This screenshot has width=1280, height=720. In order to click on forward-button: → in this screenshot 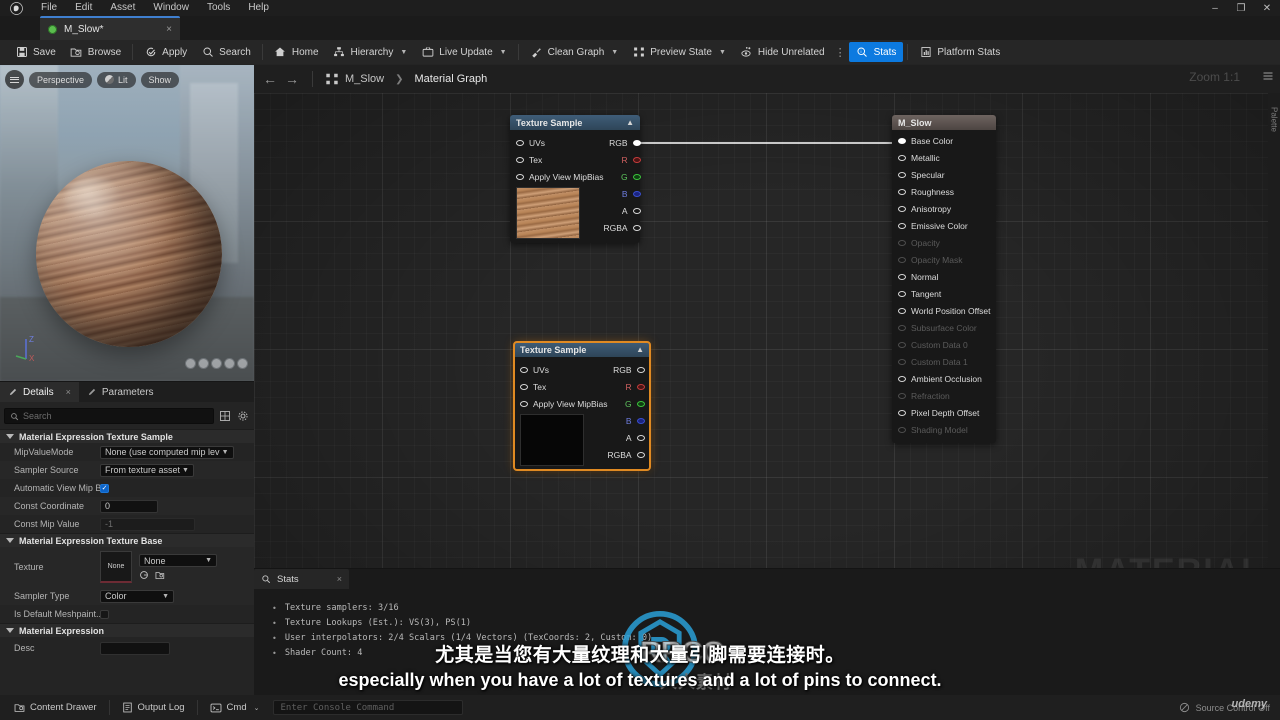, I will do `click(292, 79)`.